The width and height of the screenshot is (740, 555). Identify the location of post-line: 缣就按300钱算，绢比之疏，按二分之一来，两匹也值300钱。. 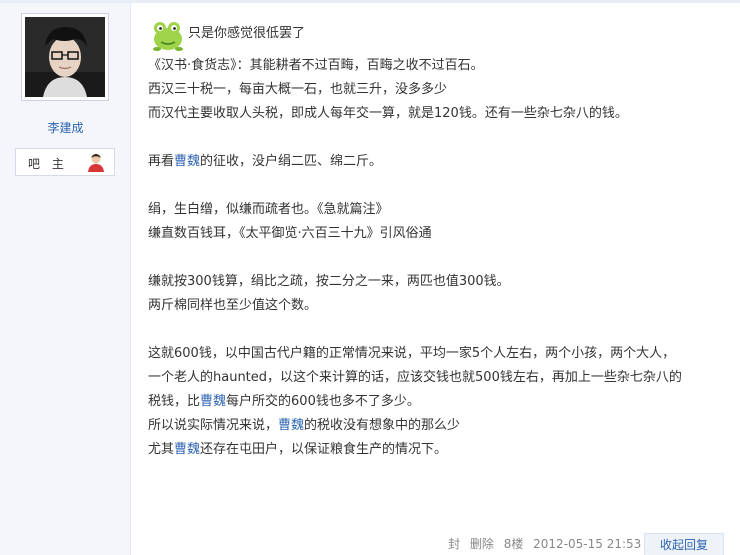
(329, 281).